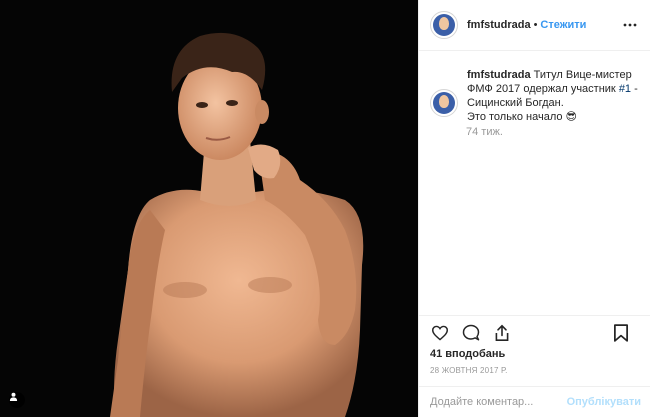  I want to click on user-tag-icon, so click(13, 396).